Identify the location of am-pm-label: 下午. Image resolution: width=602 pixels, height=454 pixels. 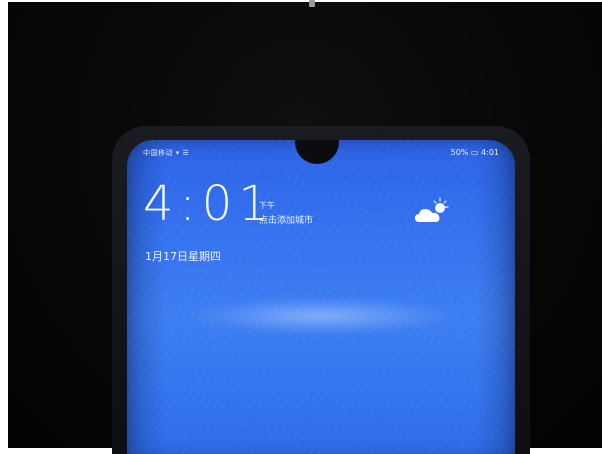
(267, 205).